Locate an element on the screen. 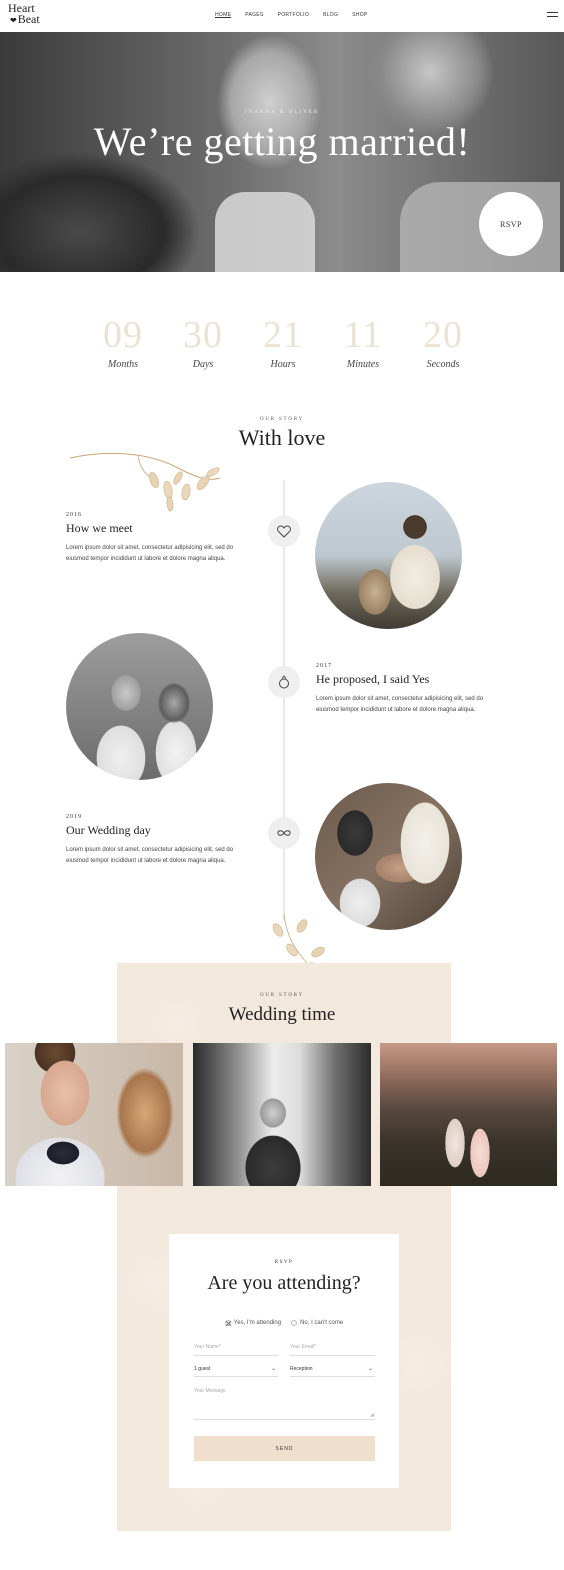 The image size is (564, 1570). heart-icon is located at coordinates (284, 531).